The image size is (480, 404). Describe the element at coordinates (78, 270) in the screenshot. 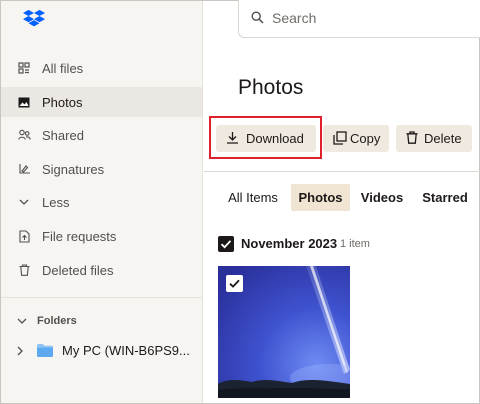

I see `sidebar-item-label: Deleted files` at that location.